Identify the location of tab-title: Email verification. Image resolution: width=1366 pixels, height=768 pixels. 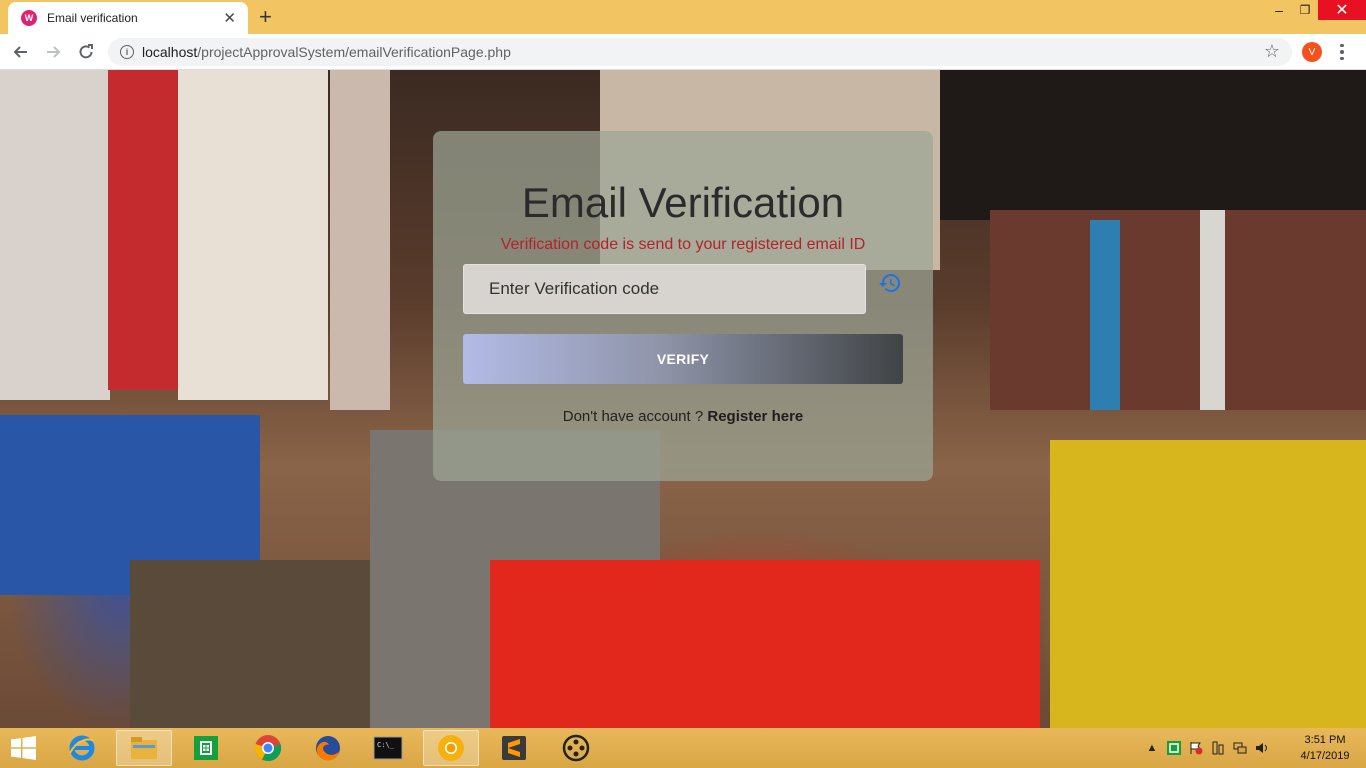
(92, 18).